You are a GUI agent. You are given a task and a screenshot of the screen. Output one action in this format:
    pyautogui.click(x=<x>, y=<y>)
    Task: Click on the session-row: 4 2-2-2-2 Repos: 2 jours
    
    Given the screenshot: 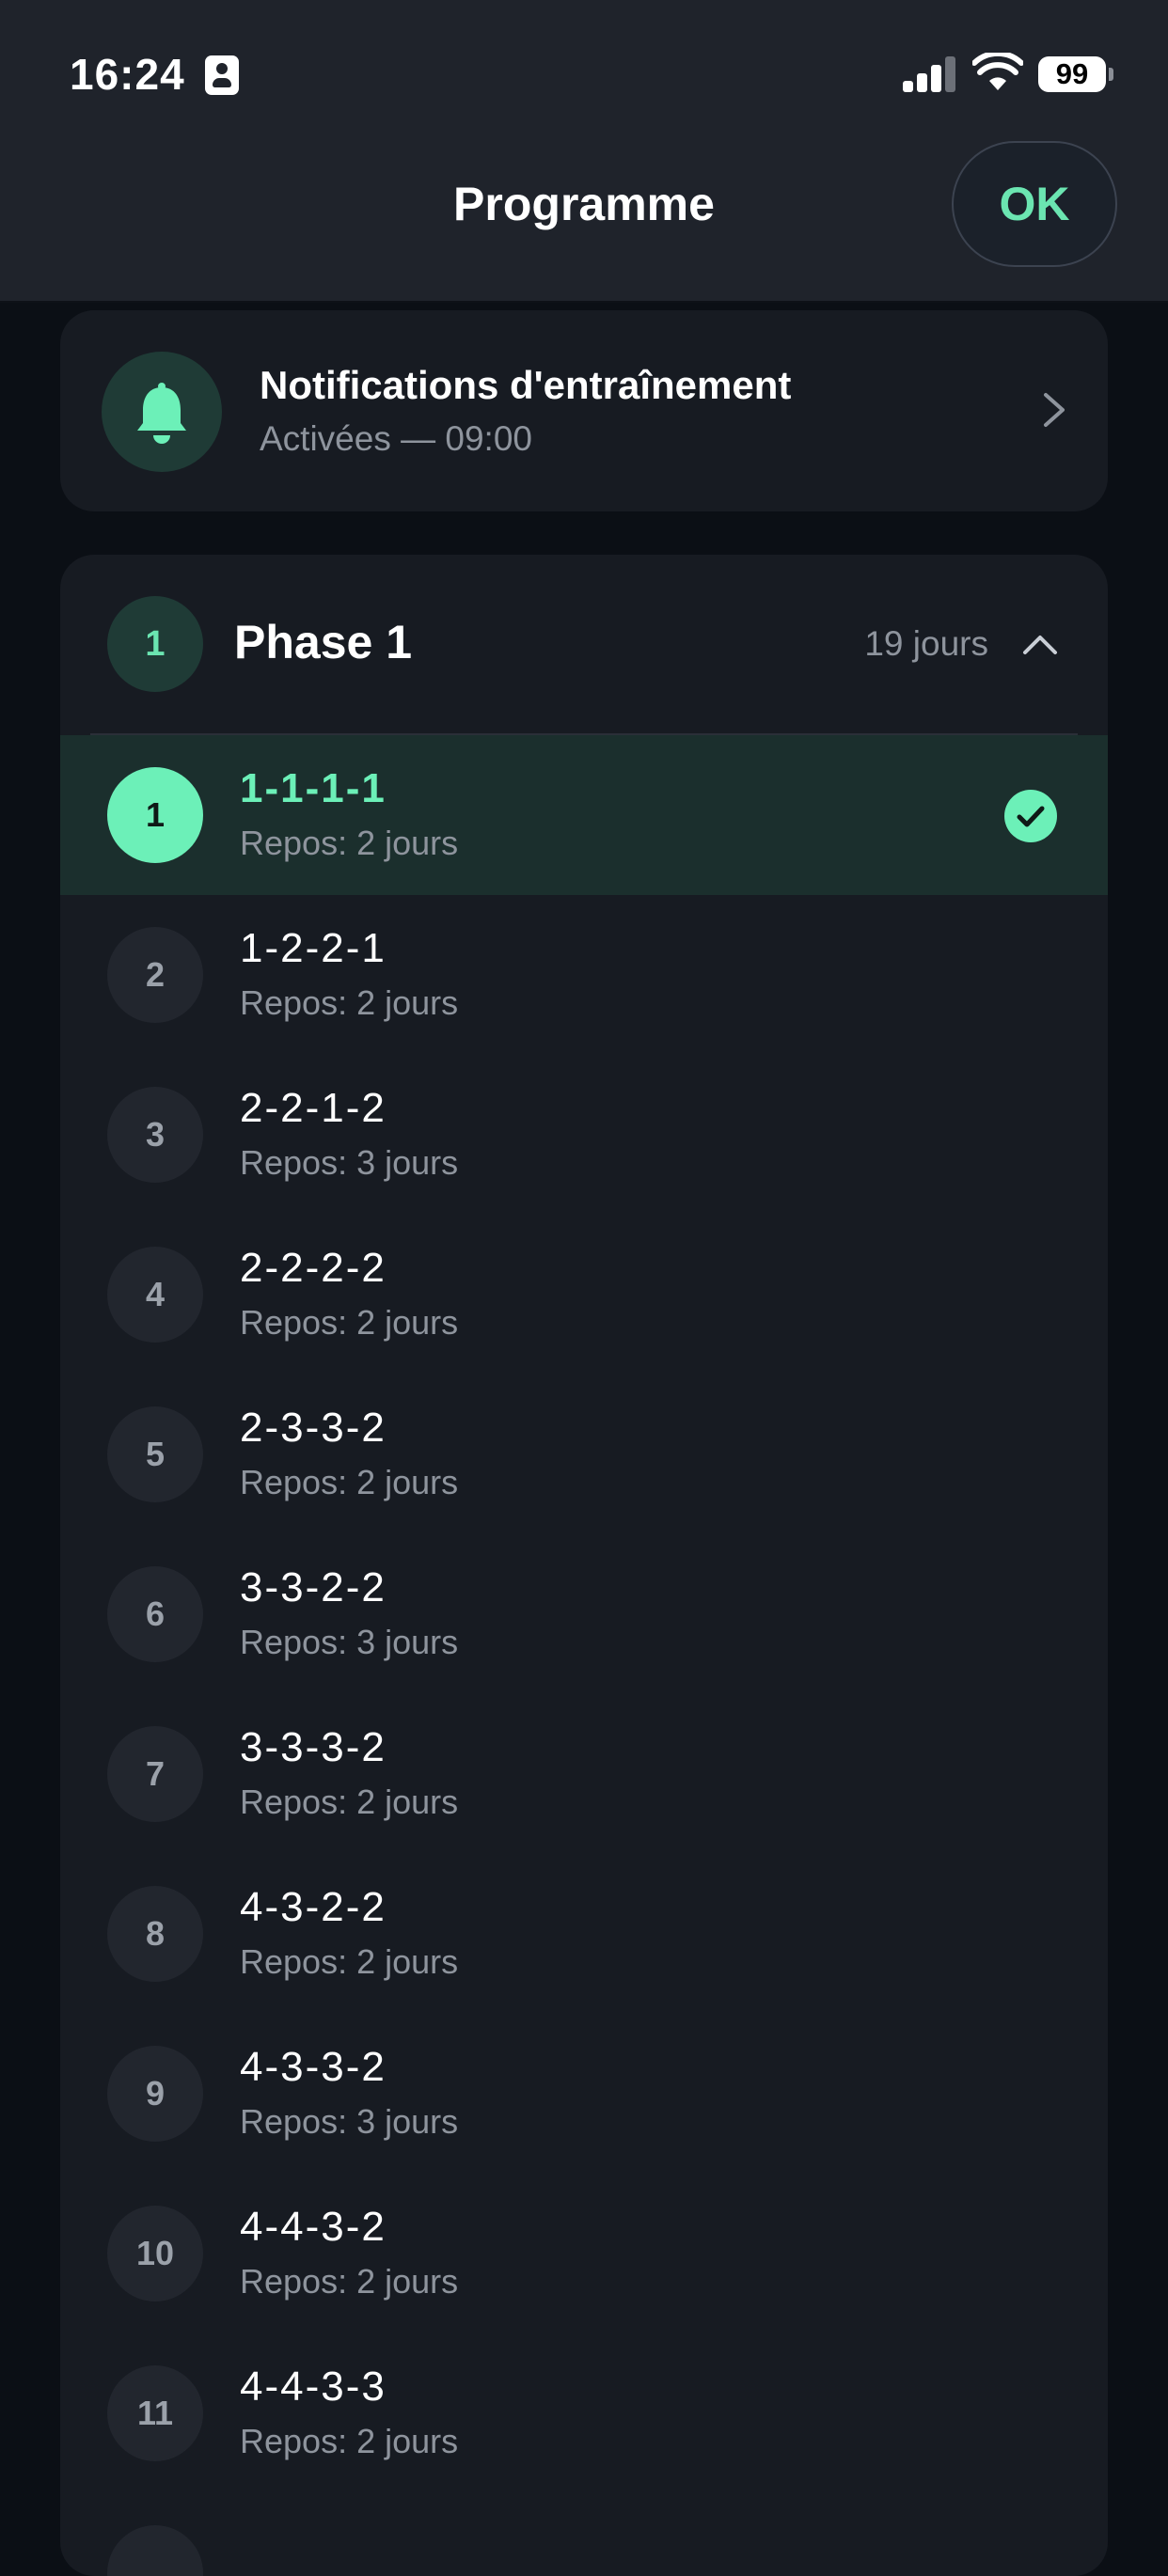 What is the action you would take?
    pyautogui.click(x=584, y=1294)
    